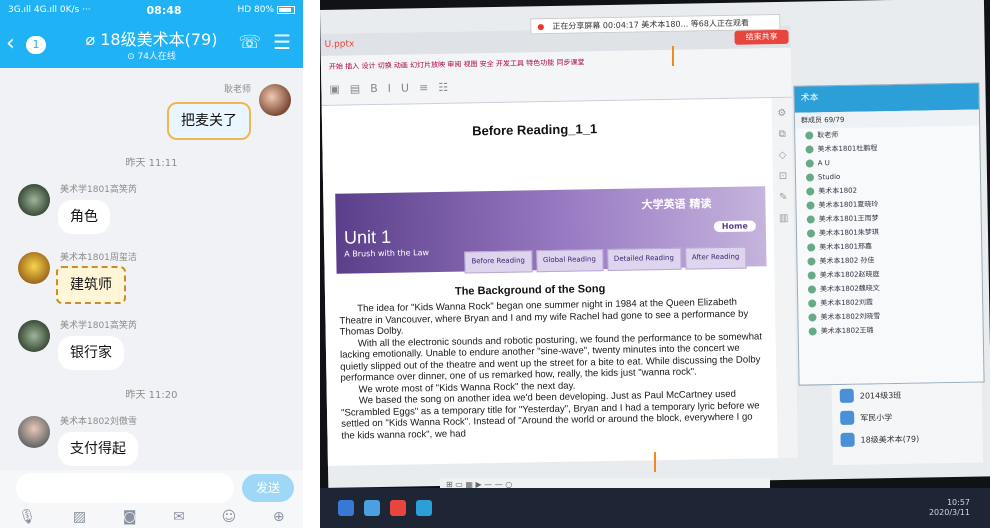  Describe the element at coordinates (90, 39) in the screenshot. I see `group-tag-icon: ⌀` at that location.